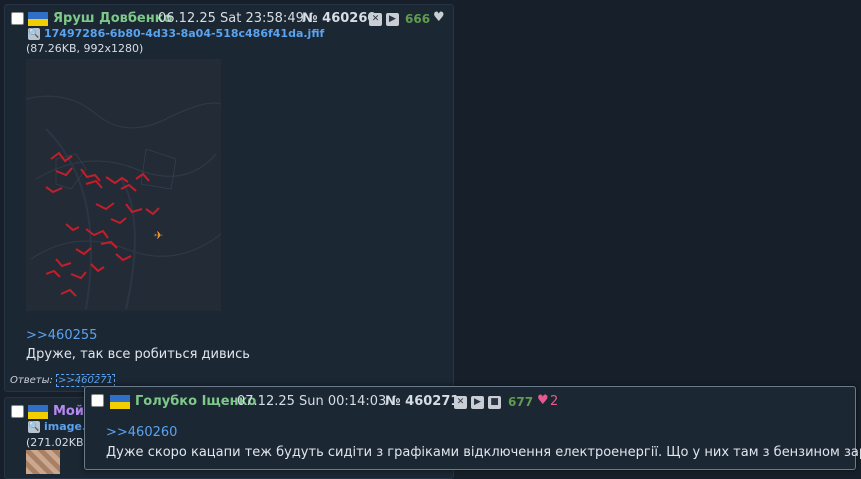  What do you see at coordinates (138, 354) in the screenshot?
I see `post-text: Друже, так все робиться дивись` at bounding box center [138, 354].